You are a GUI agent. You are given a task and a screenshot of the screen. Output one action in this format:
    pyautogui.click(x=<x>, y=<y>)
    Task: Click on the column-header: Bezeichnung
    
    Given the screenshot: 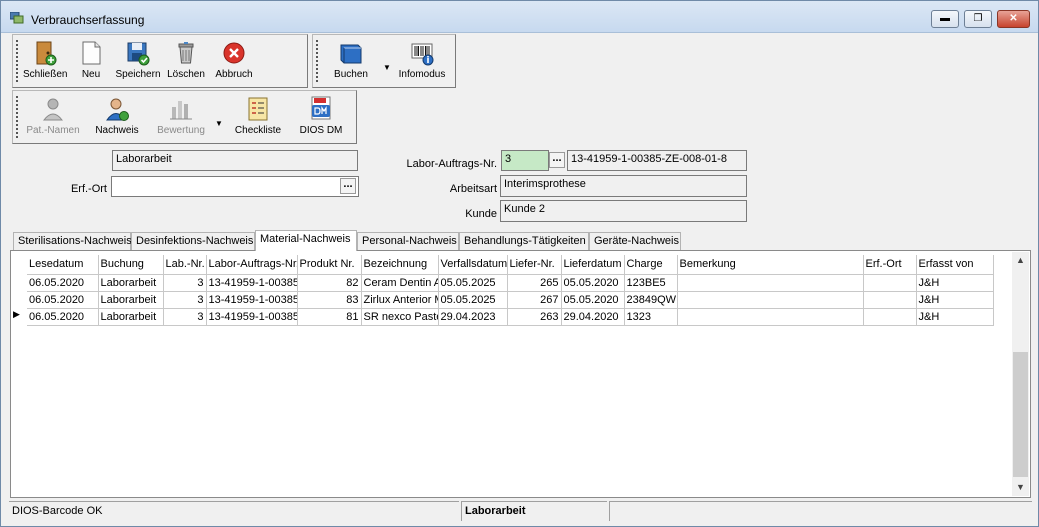 What is the action you would take?
    pyautogui.click(x=400, y=265)
    